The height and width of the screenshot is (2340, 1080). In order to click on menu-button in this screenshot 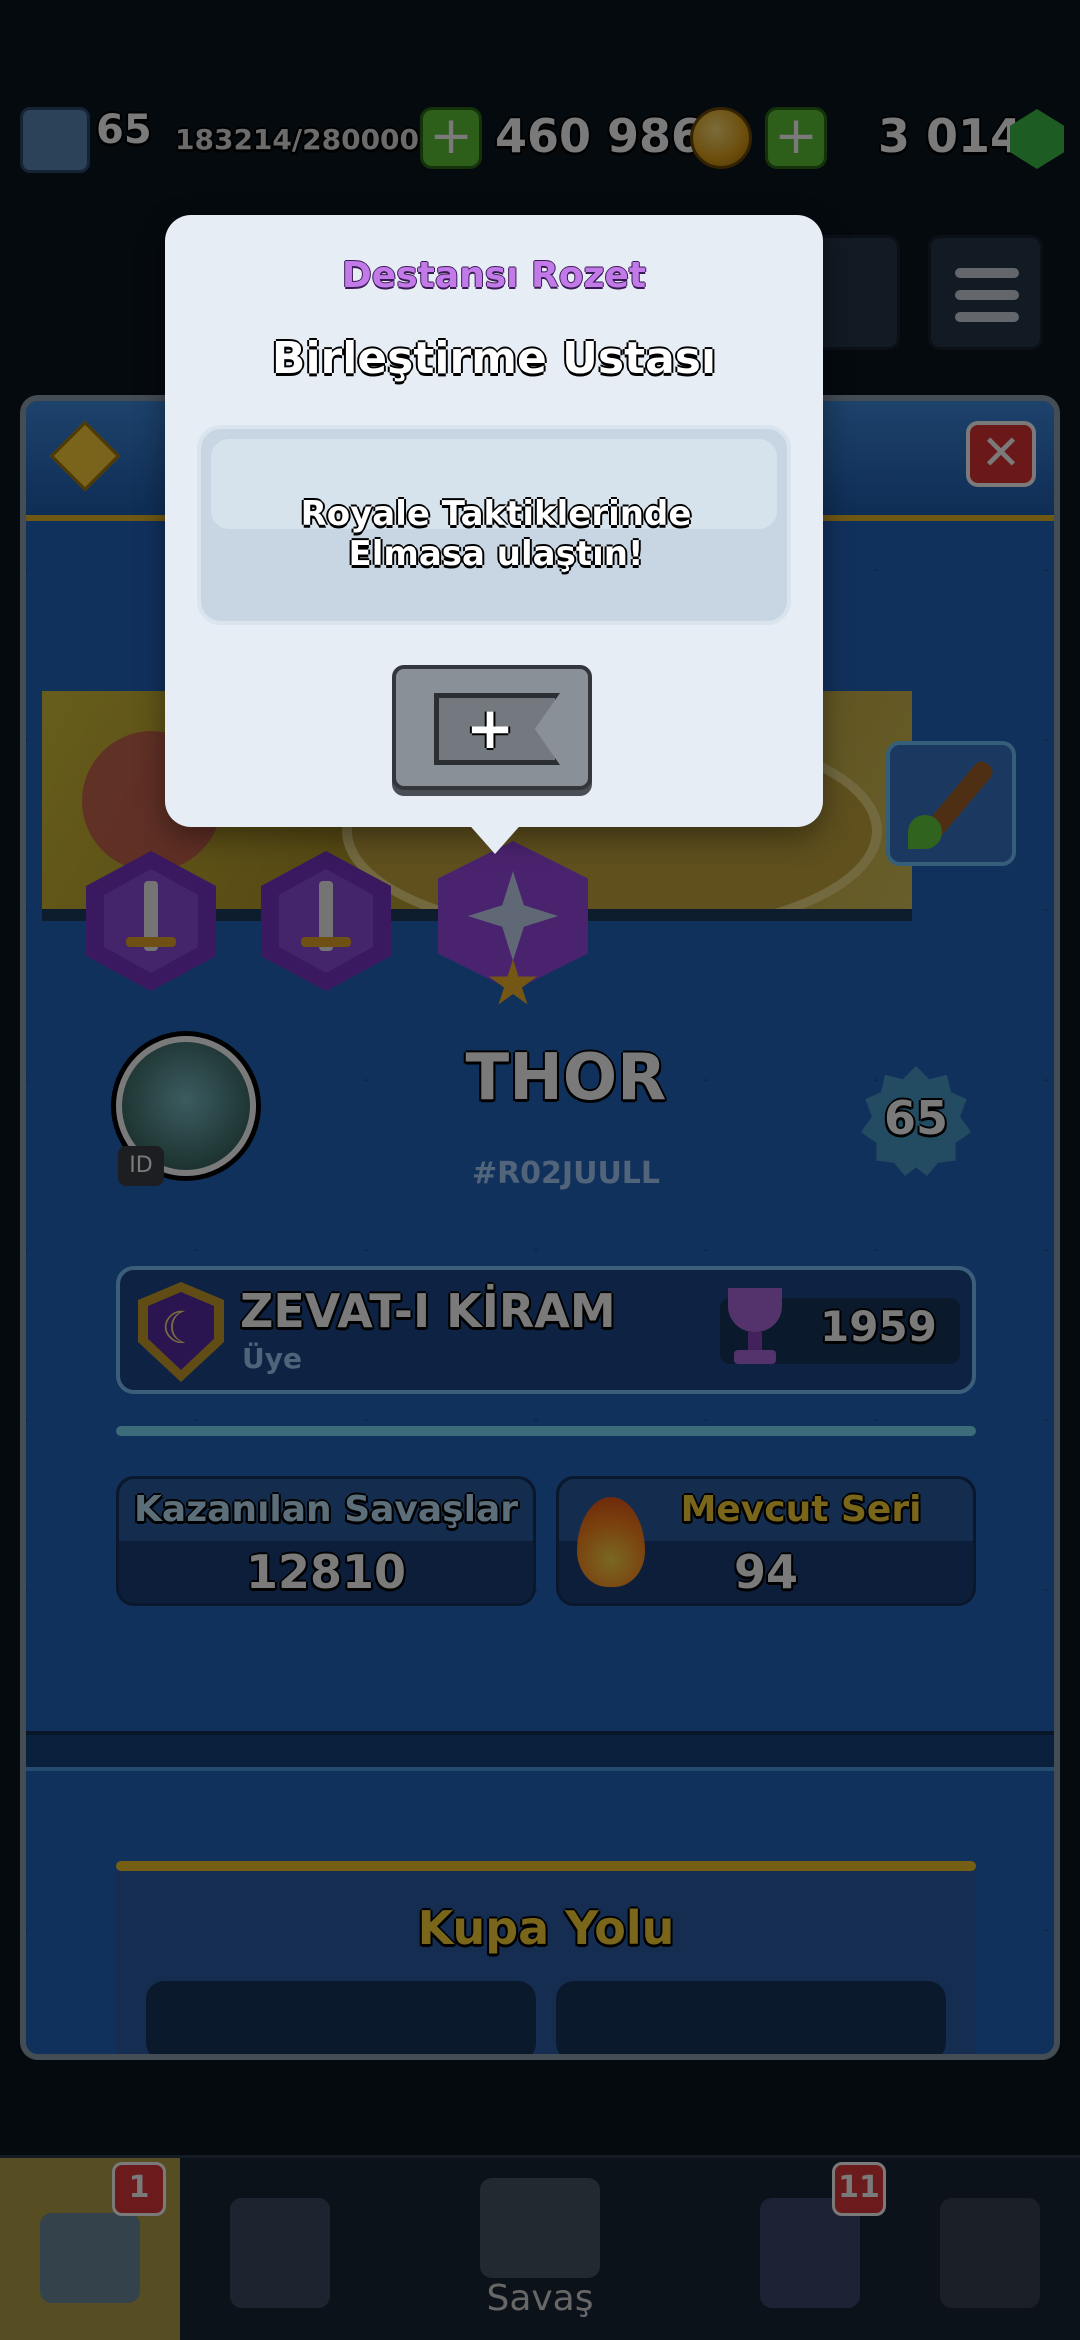, I will do `click(985, 292)`.